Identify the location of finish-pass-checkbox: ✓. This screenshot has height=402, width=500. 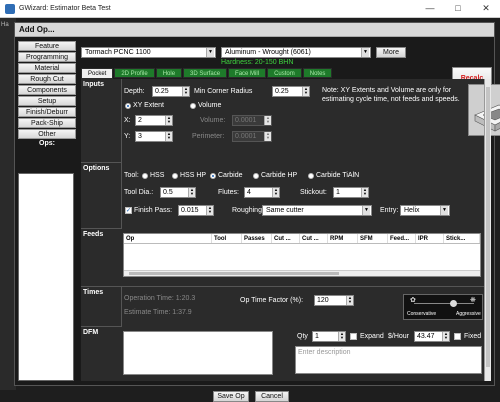
(128, 210).